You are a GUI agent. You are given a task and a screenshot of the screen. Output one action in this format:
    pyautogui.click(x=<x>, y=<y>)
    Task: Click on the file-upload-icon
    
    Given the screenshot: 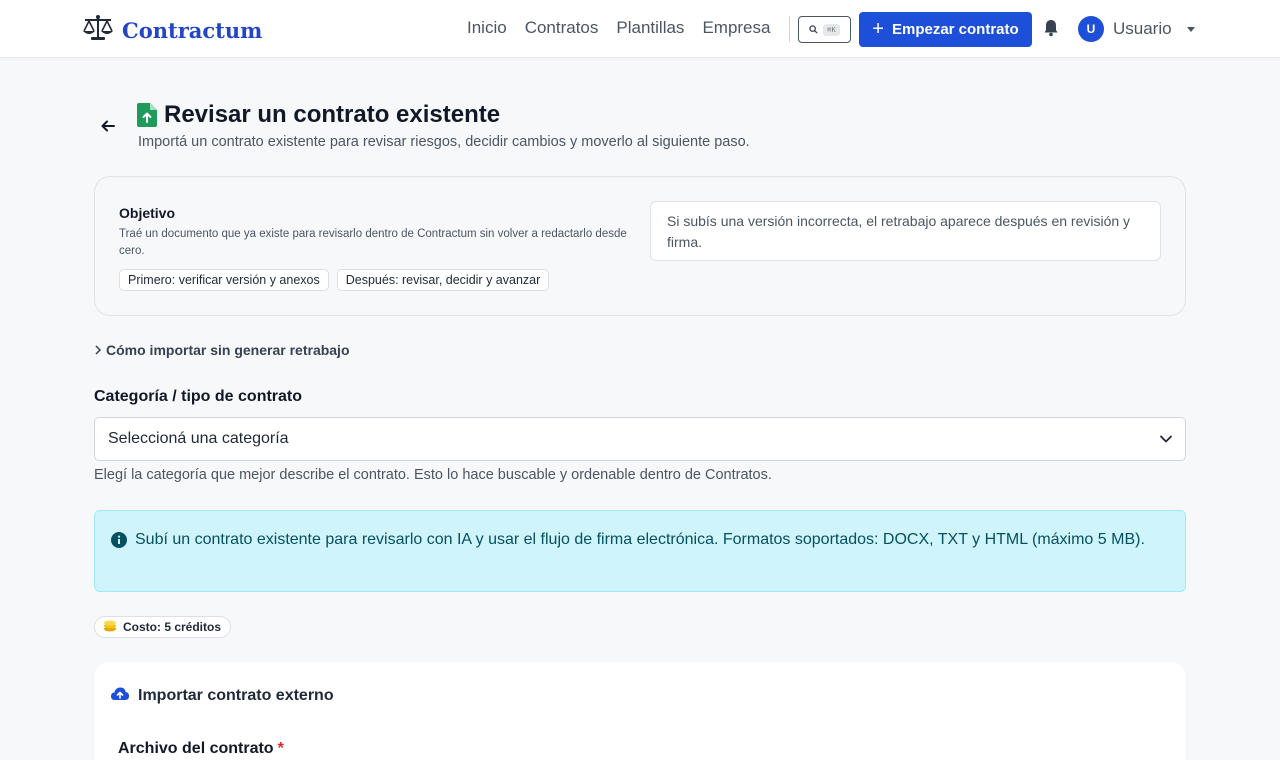 What is the action you would take?
    pyautogui.click(x=147, y=117)
    